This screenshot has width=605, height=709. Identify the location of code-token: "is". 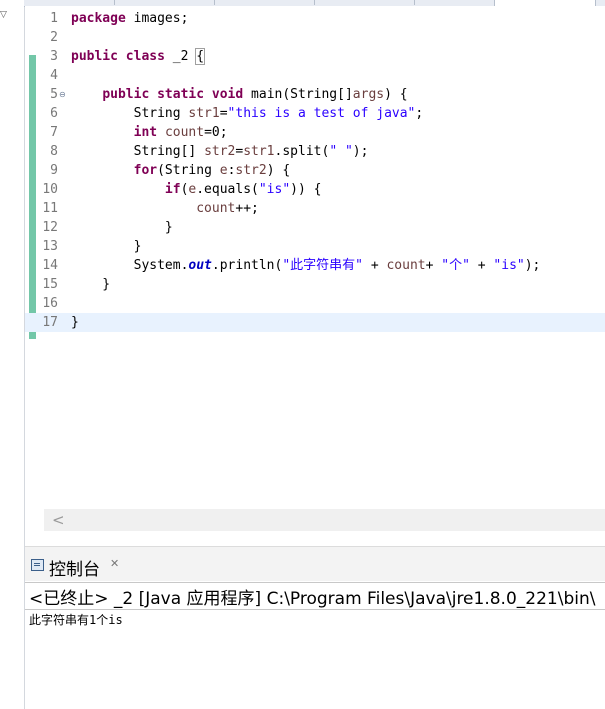
(509, 265).